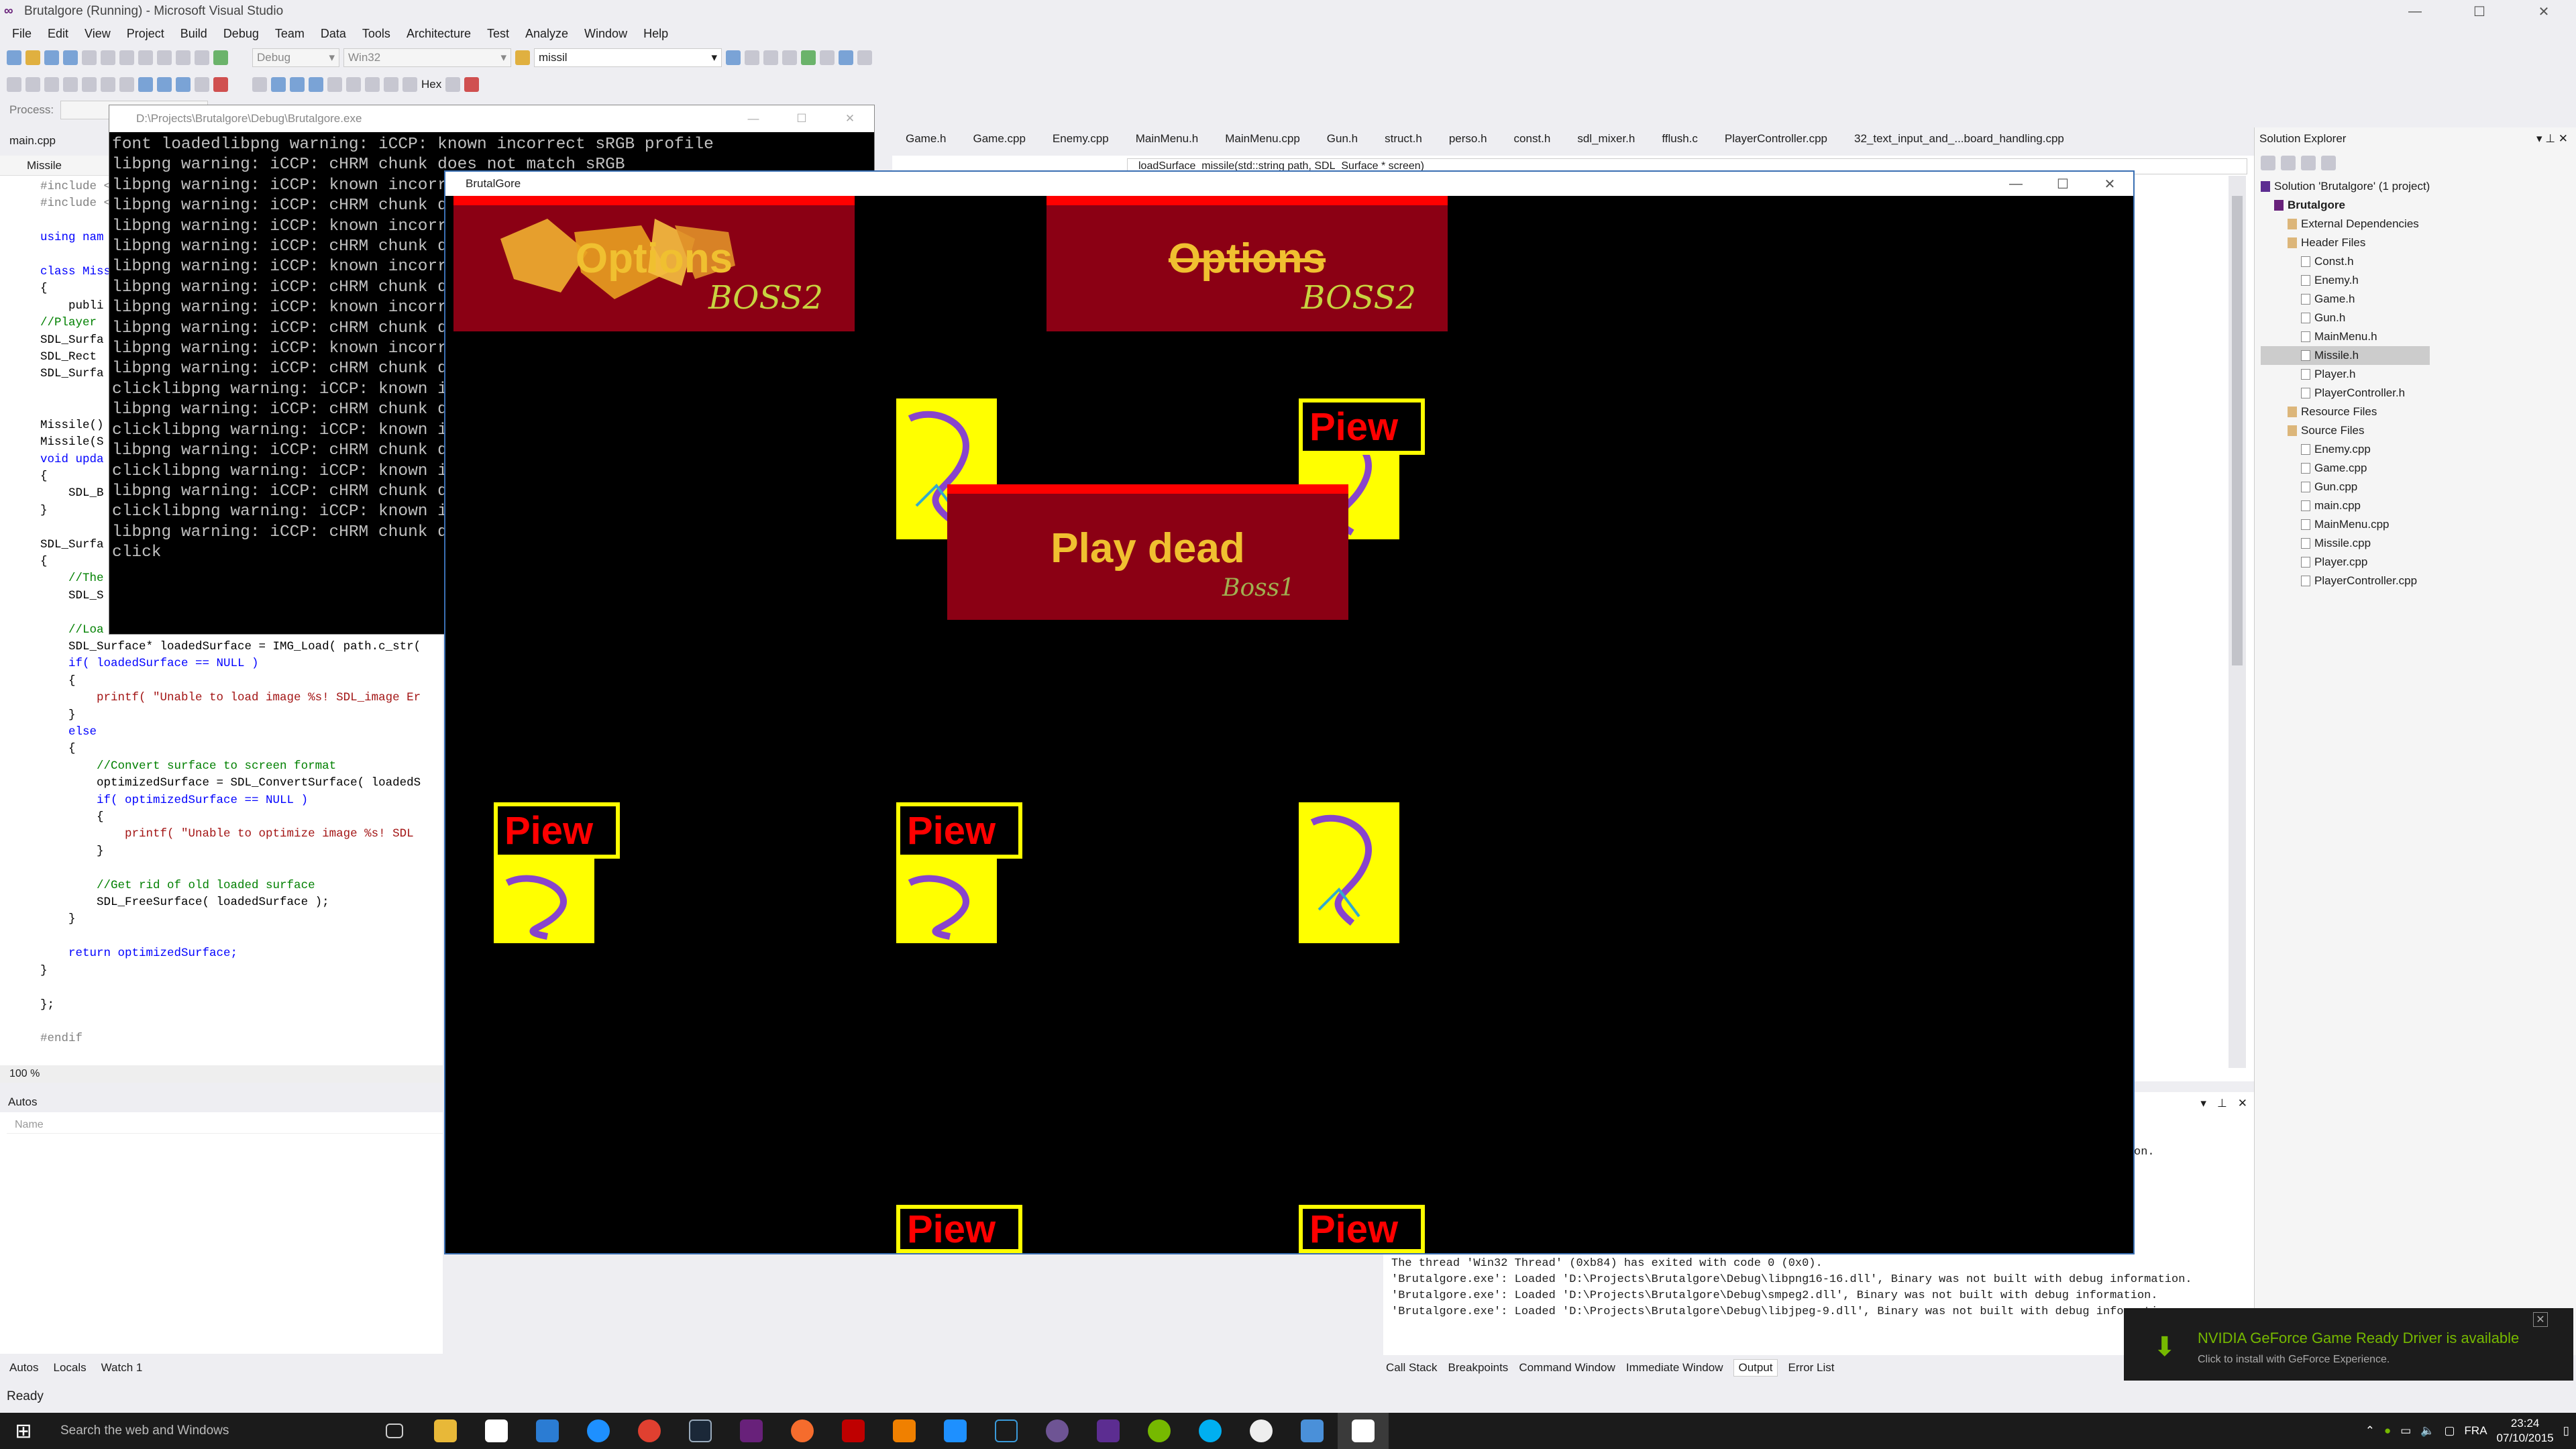  What do you see at coordinates (208, 1431) in the screenshot?
I see `search-box: Search the web and Windows` at bounding box center [208, 1431].